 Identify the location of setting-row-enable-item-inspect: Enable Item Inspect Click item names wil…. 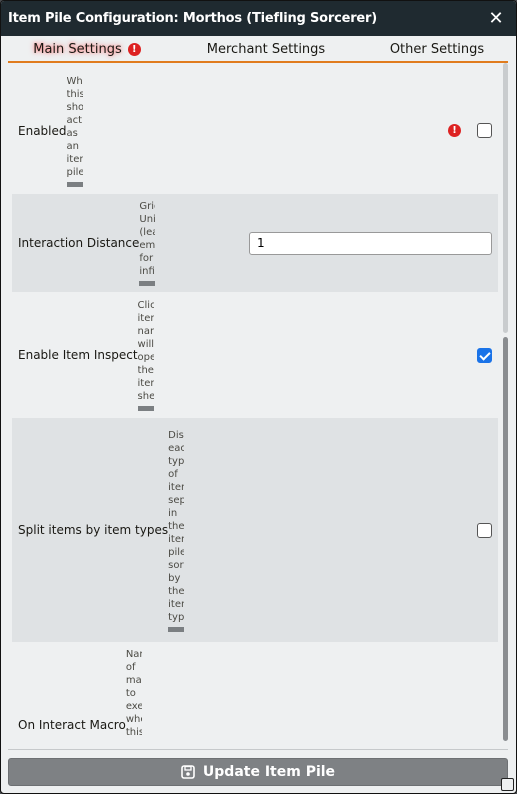
(255, 355).